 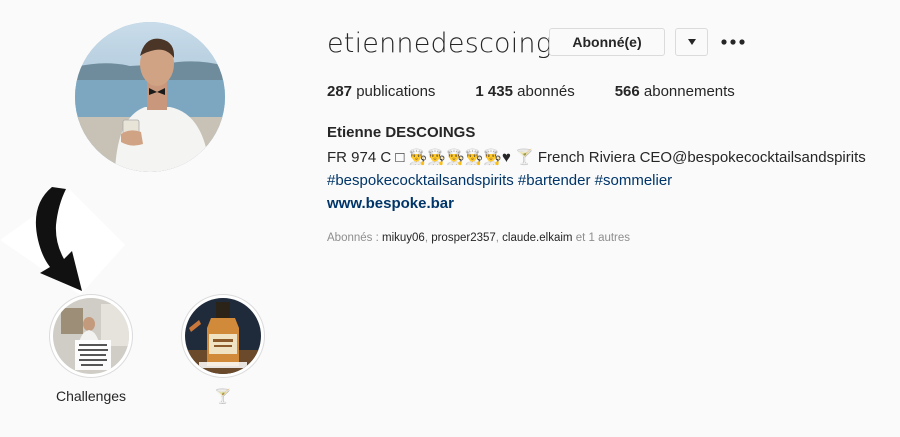 What do you see at coordinates (403, 238) in the screenshot?
I see `follower-mikuy06: mikuy06` at bounding box center [403, 238].